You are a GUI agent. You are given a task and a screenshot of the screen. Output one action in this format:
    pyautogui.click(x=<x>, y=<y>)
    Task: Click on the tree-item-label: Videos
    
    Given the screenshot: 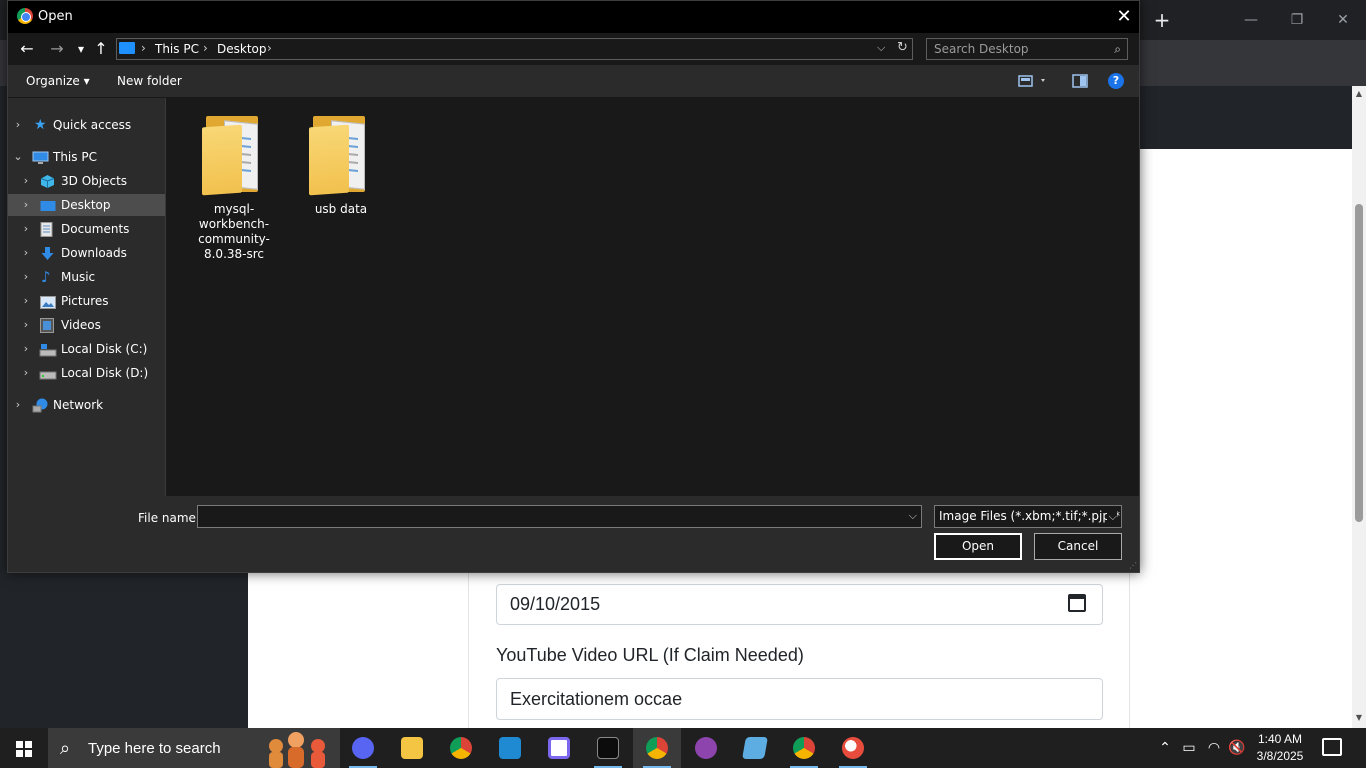 What is the action you would take?
    pyautogui.click(x=81, y=325)
    